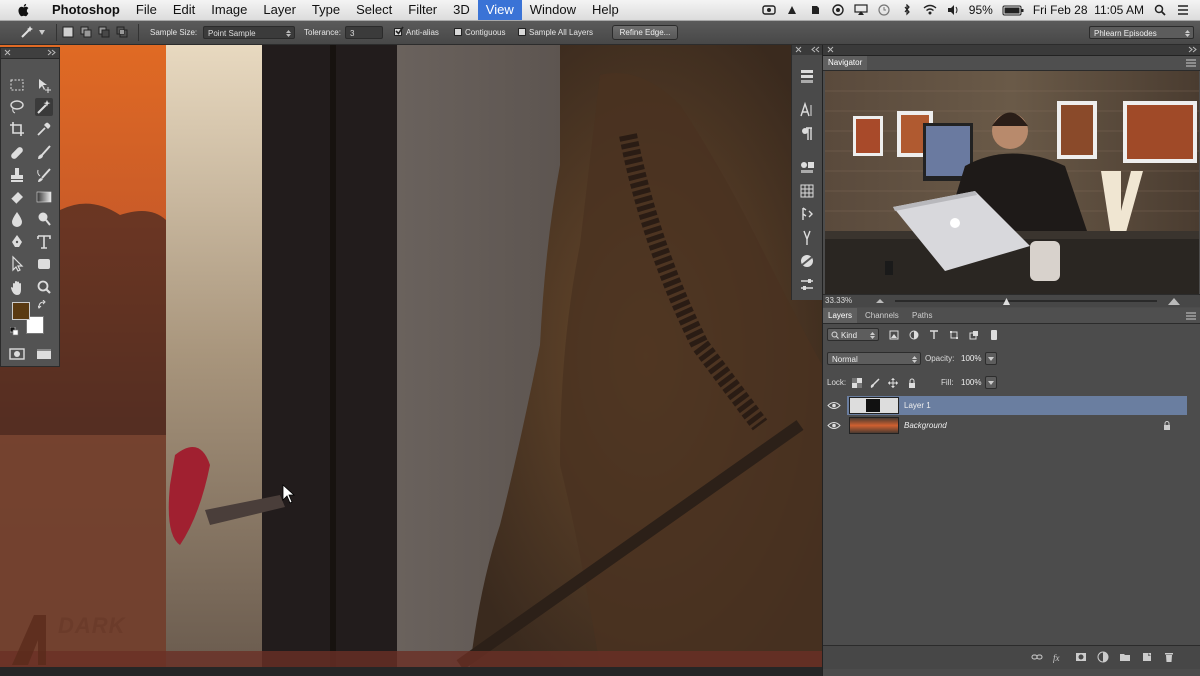 This screenshot has height=676, width=1200. What do you see at coordinates (122, 32) in the screenshot?
I see `intersect-selection-icon` at bounding box center [122, 32].